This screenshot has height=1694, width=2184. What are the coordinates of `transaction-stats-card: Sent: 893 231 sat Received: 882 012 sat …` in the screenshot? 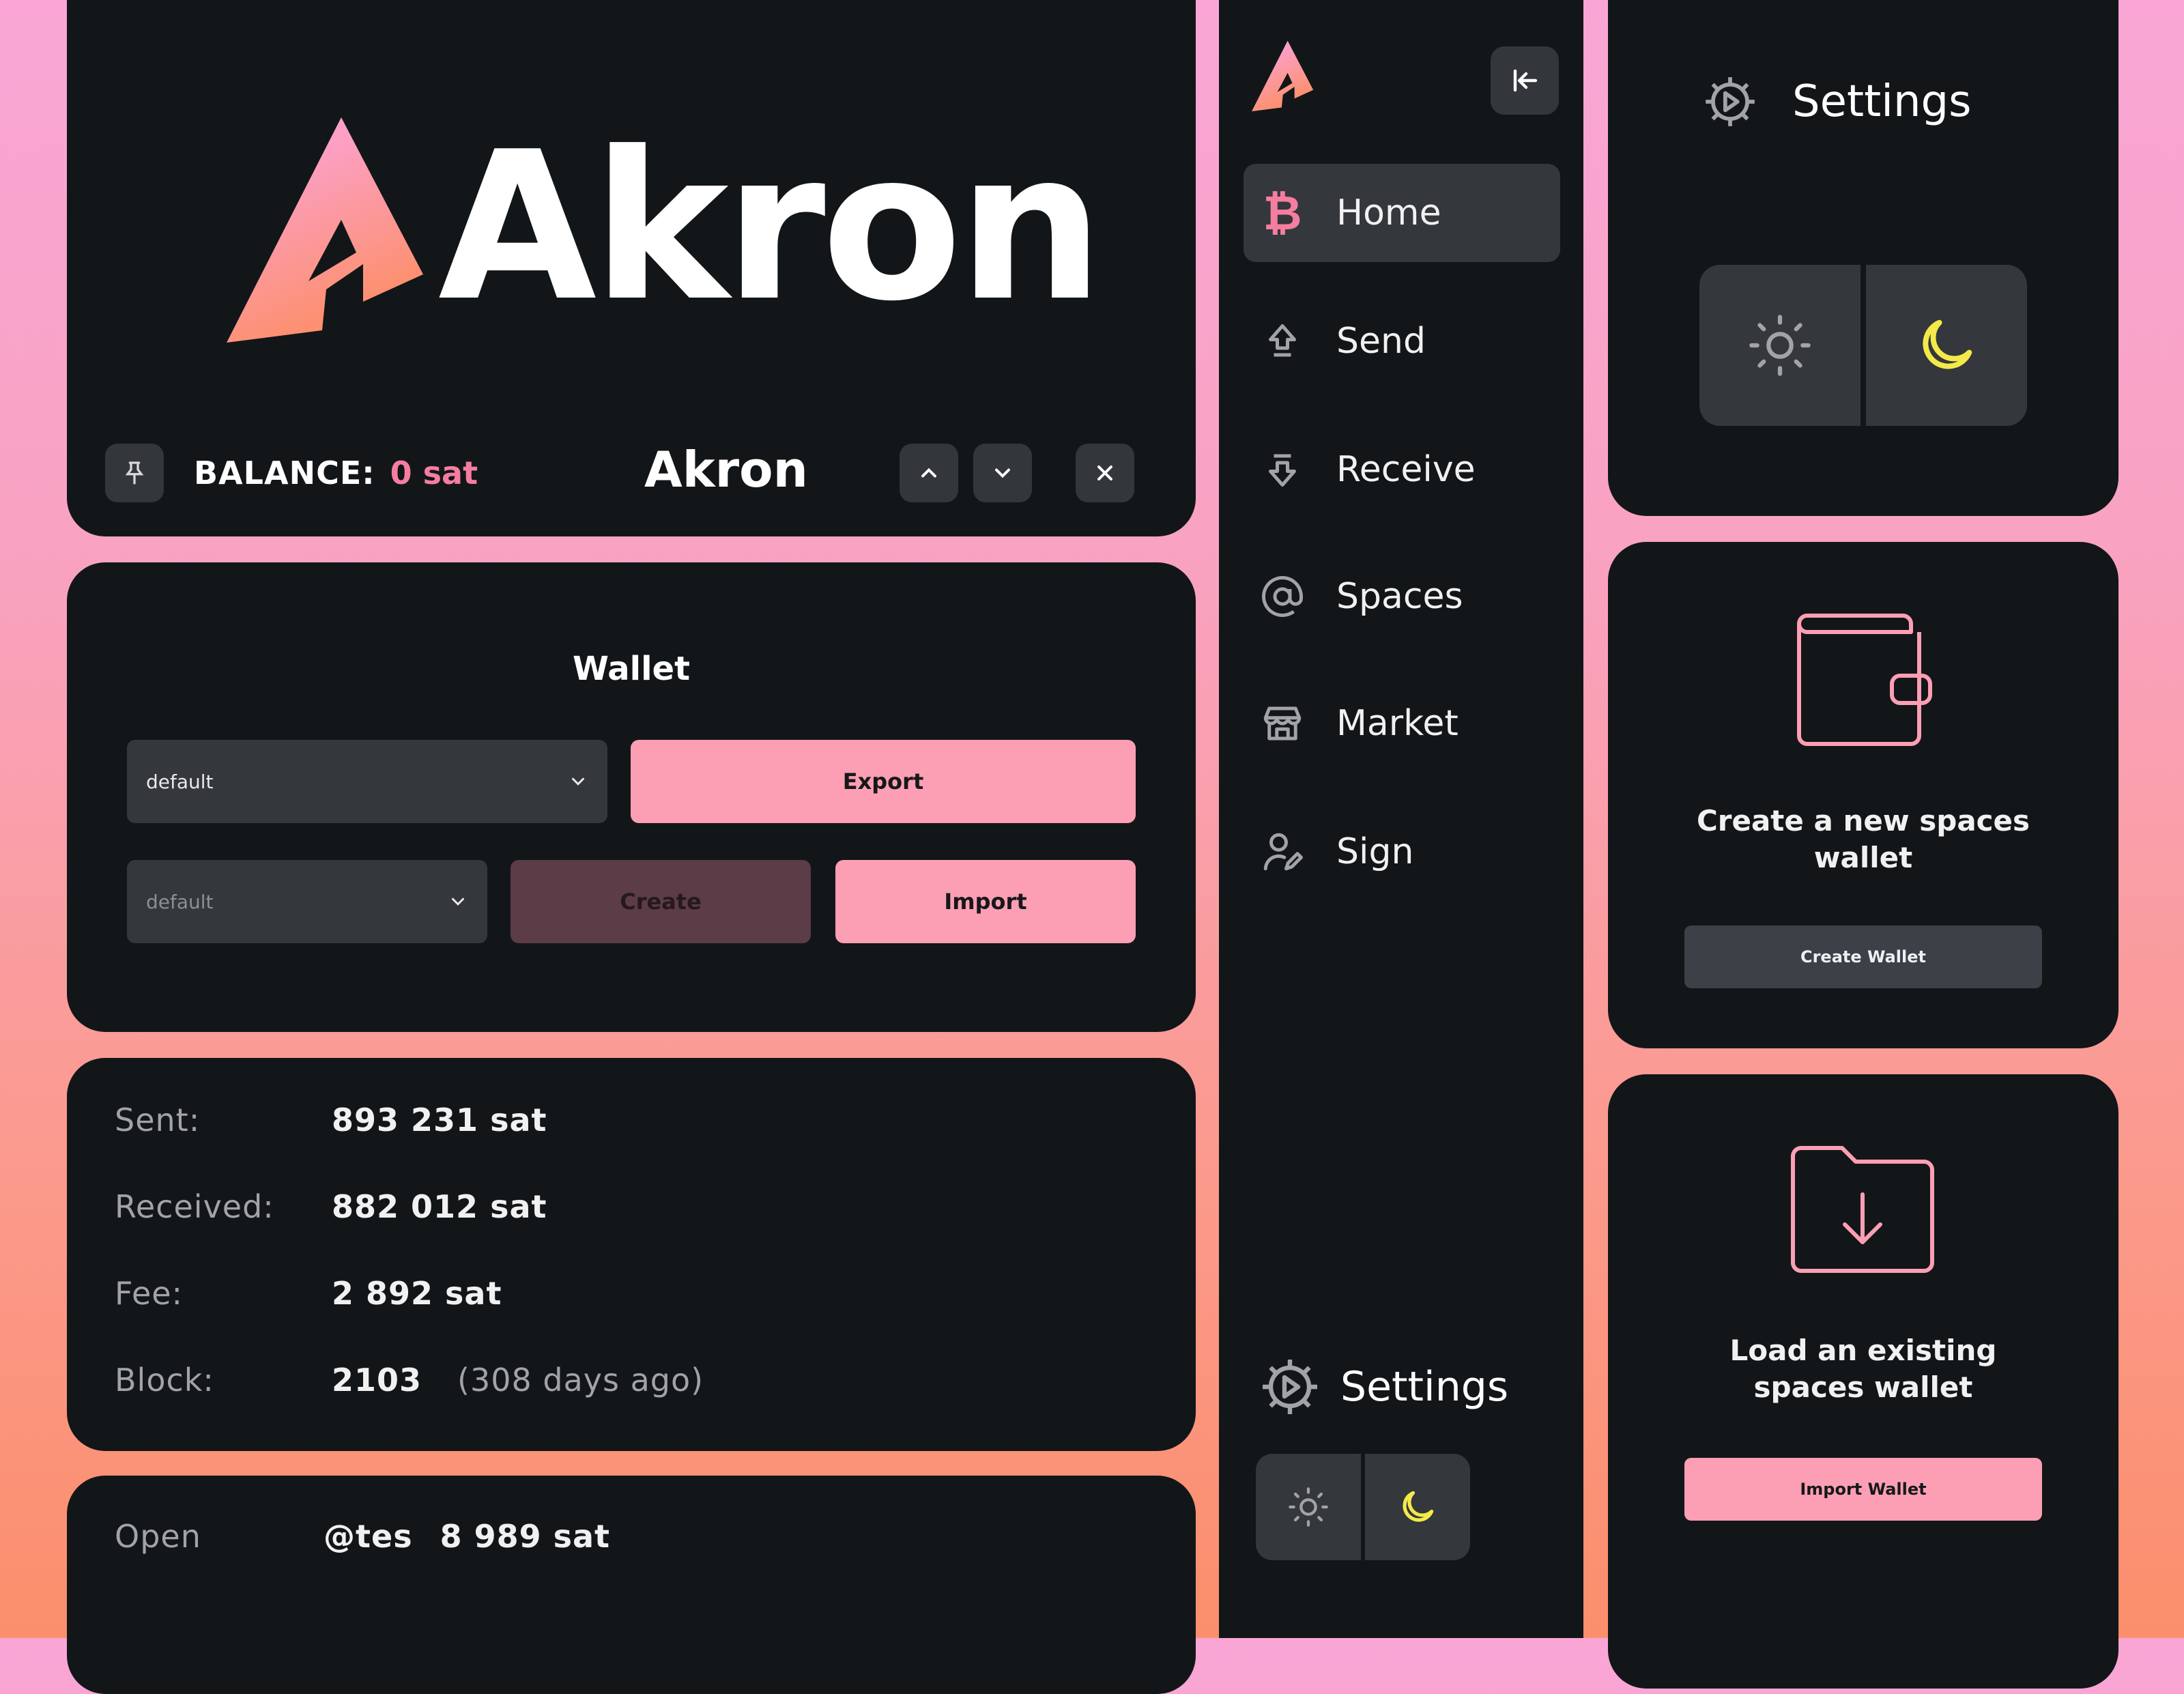 It's located at (631, 1254).